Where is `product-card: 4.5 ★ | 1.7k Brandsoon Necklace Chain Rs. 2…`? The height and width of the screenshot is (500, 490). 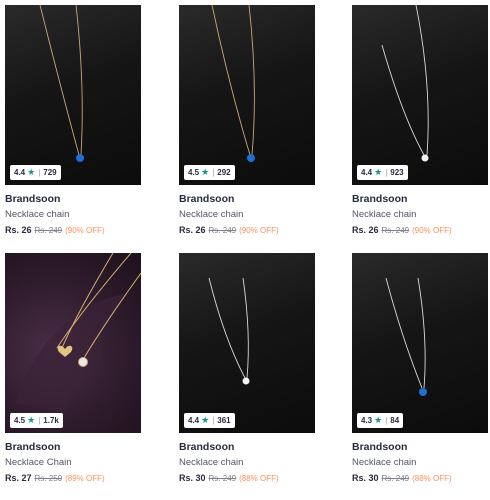
product-card: 4.5 ★ | 1.7k Brandsoon Necklace Chain Rs. 2… is located at coordinates (73, 368).